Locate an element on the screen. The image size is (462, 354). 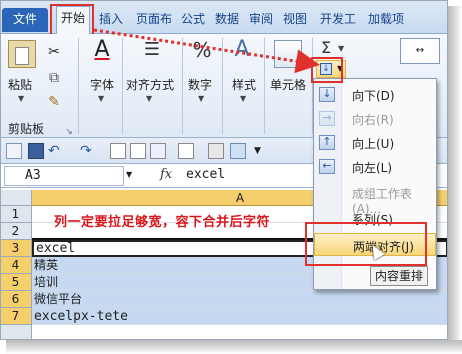
annotation-arrow is located at coordinates (218, 55).